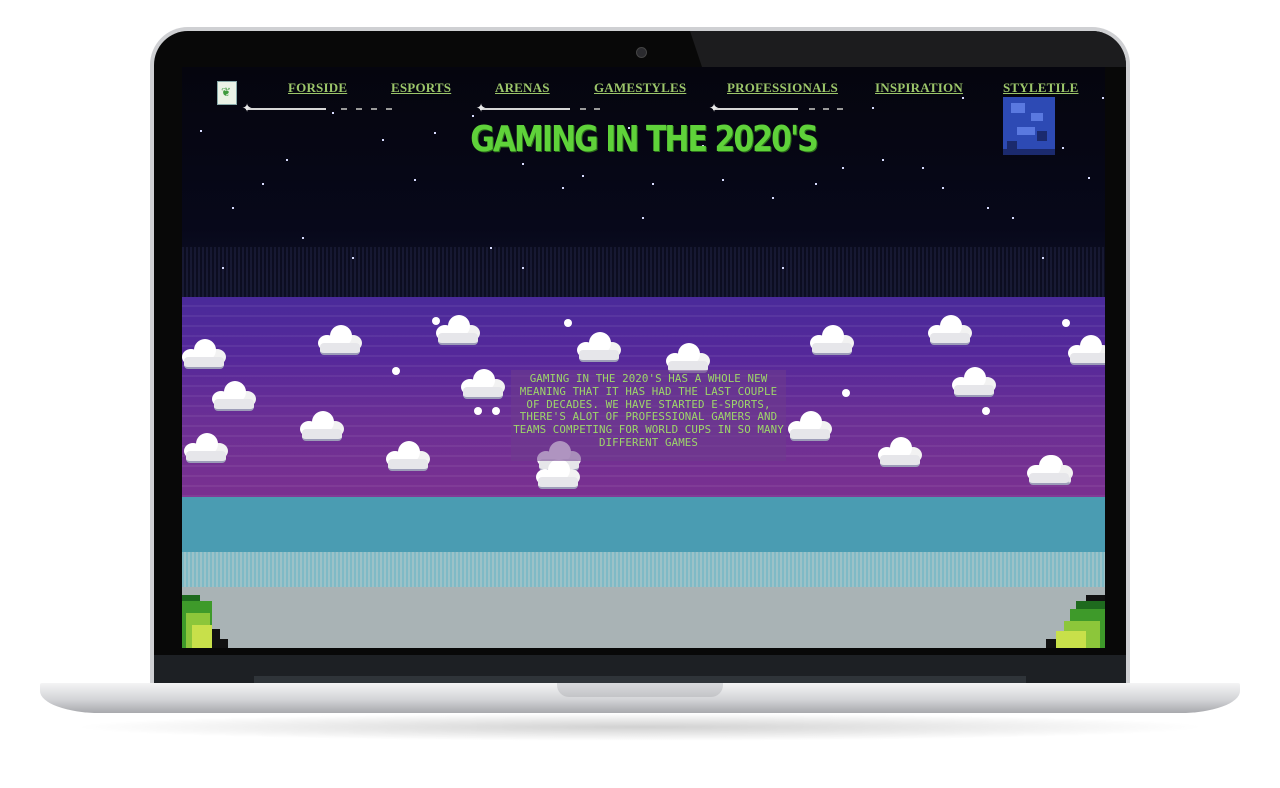 This screenshot has width=1280, height=788. What do you see at coordinates (640, 88) in the screenshot?
I see `nav-link-gamestyles: GAMESTYLES` at bounding box center [640, 88].